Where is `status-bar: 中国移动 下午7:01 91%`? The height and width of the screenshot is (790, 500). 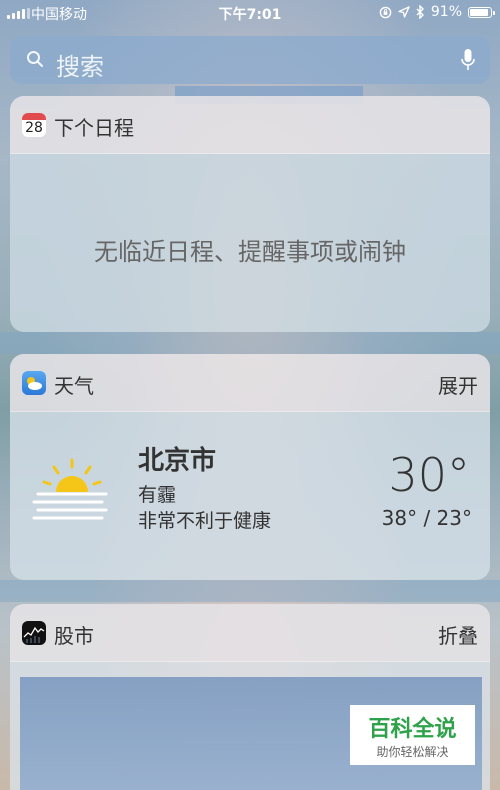 status-bar: 中国移动 下午7:01 91% is located at coordinates (250, 13).